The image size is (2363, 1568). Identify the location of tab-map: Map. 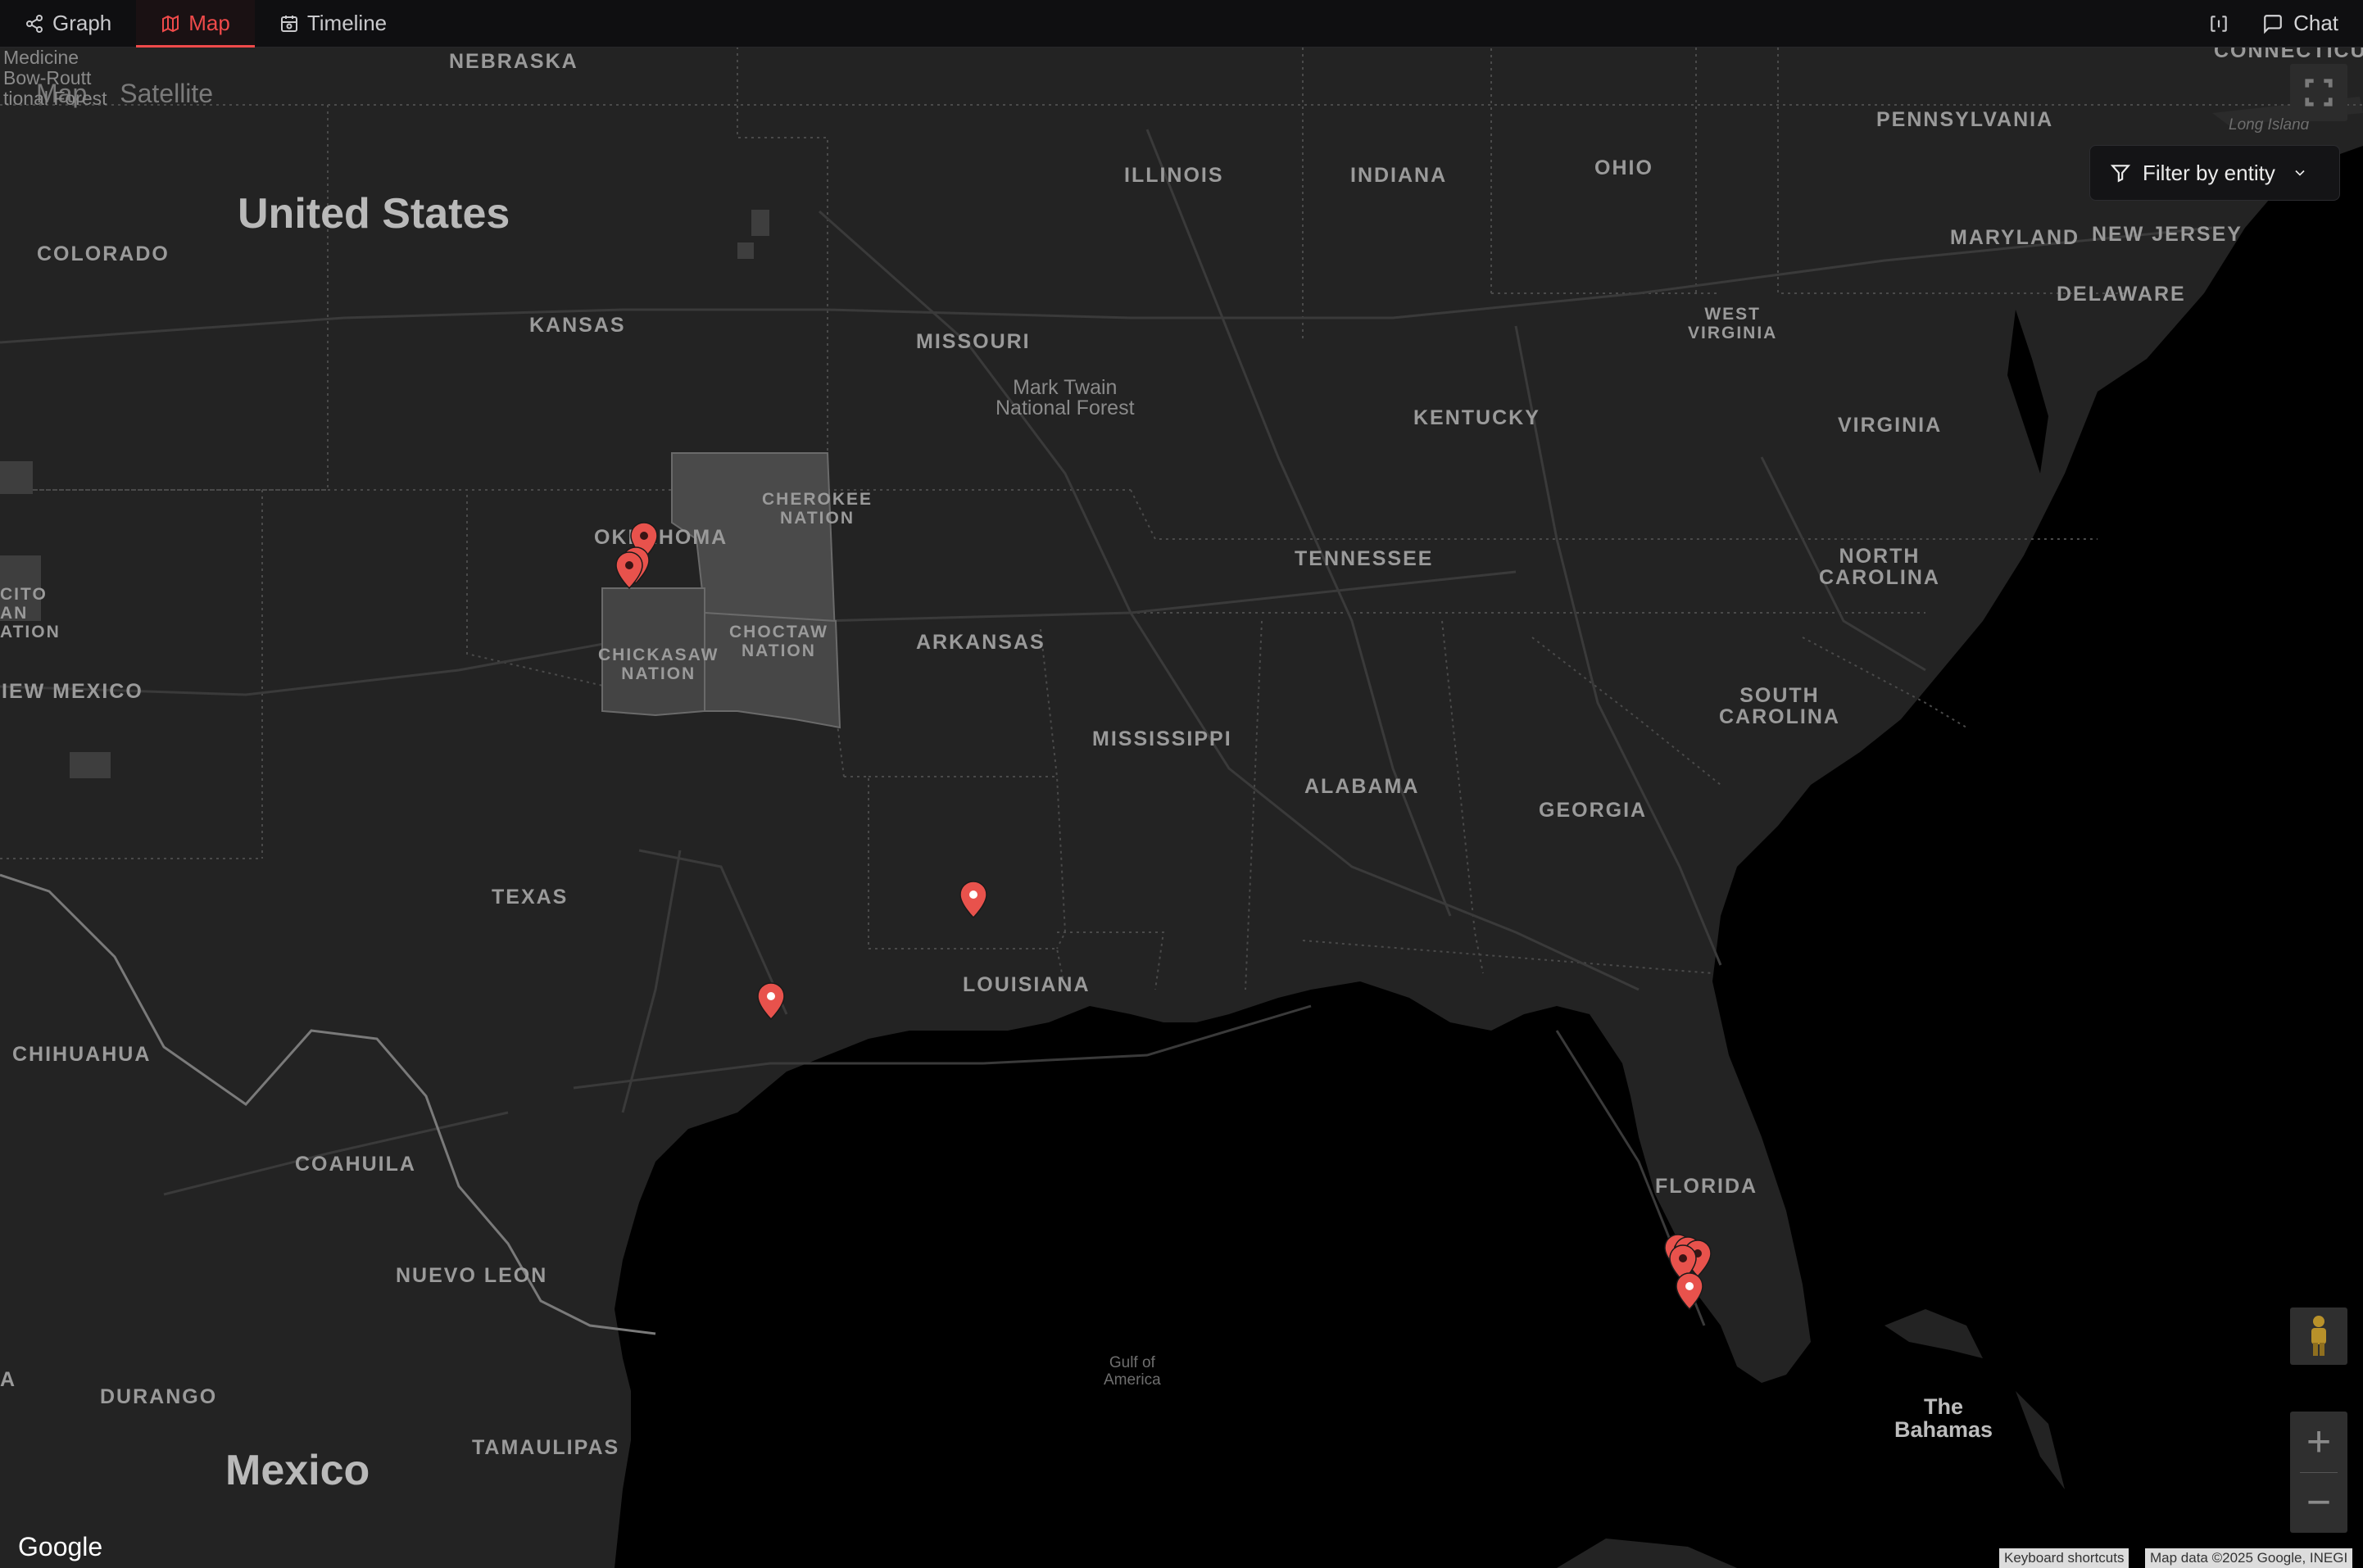
(196, 24).